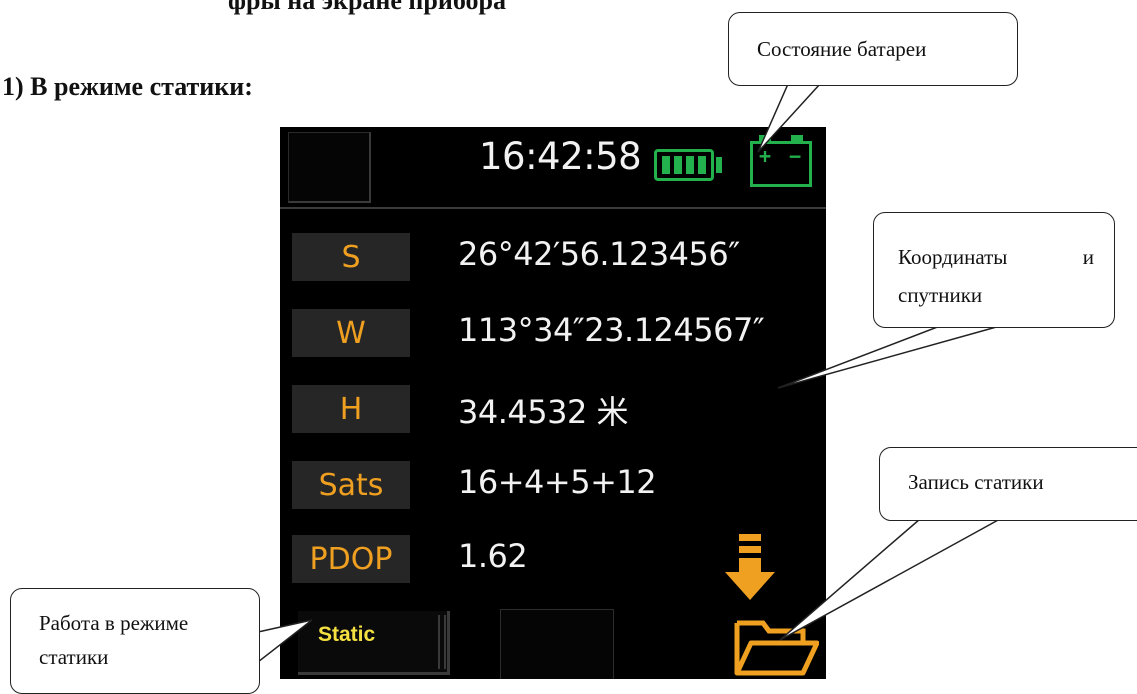 The width and height of the screenshot is (1137, 694). I want to click on callout-battery-status: Состояние батареи, so click(873, 49).